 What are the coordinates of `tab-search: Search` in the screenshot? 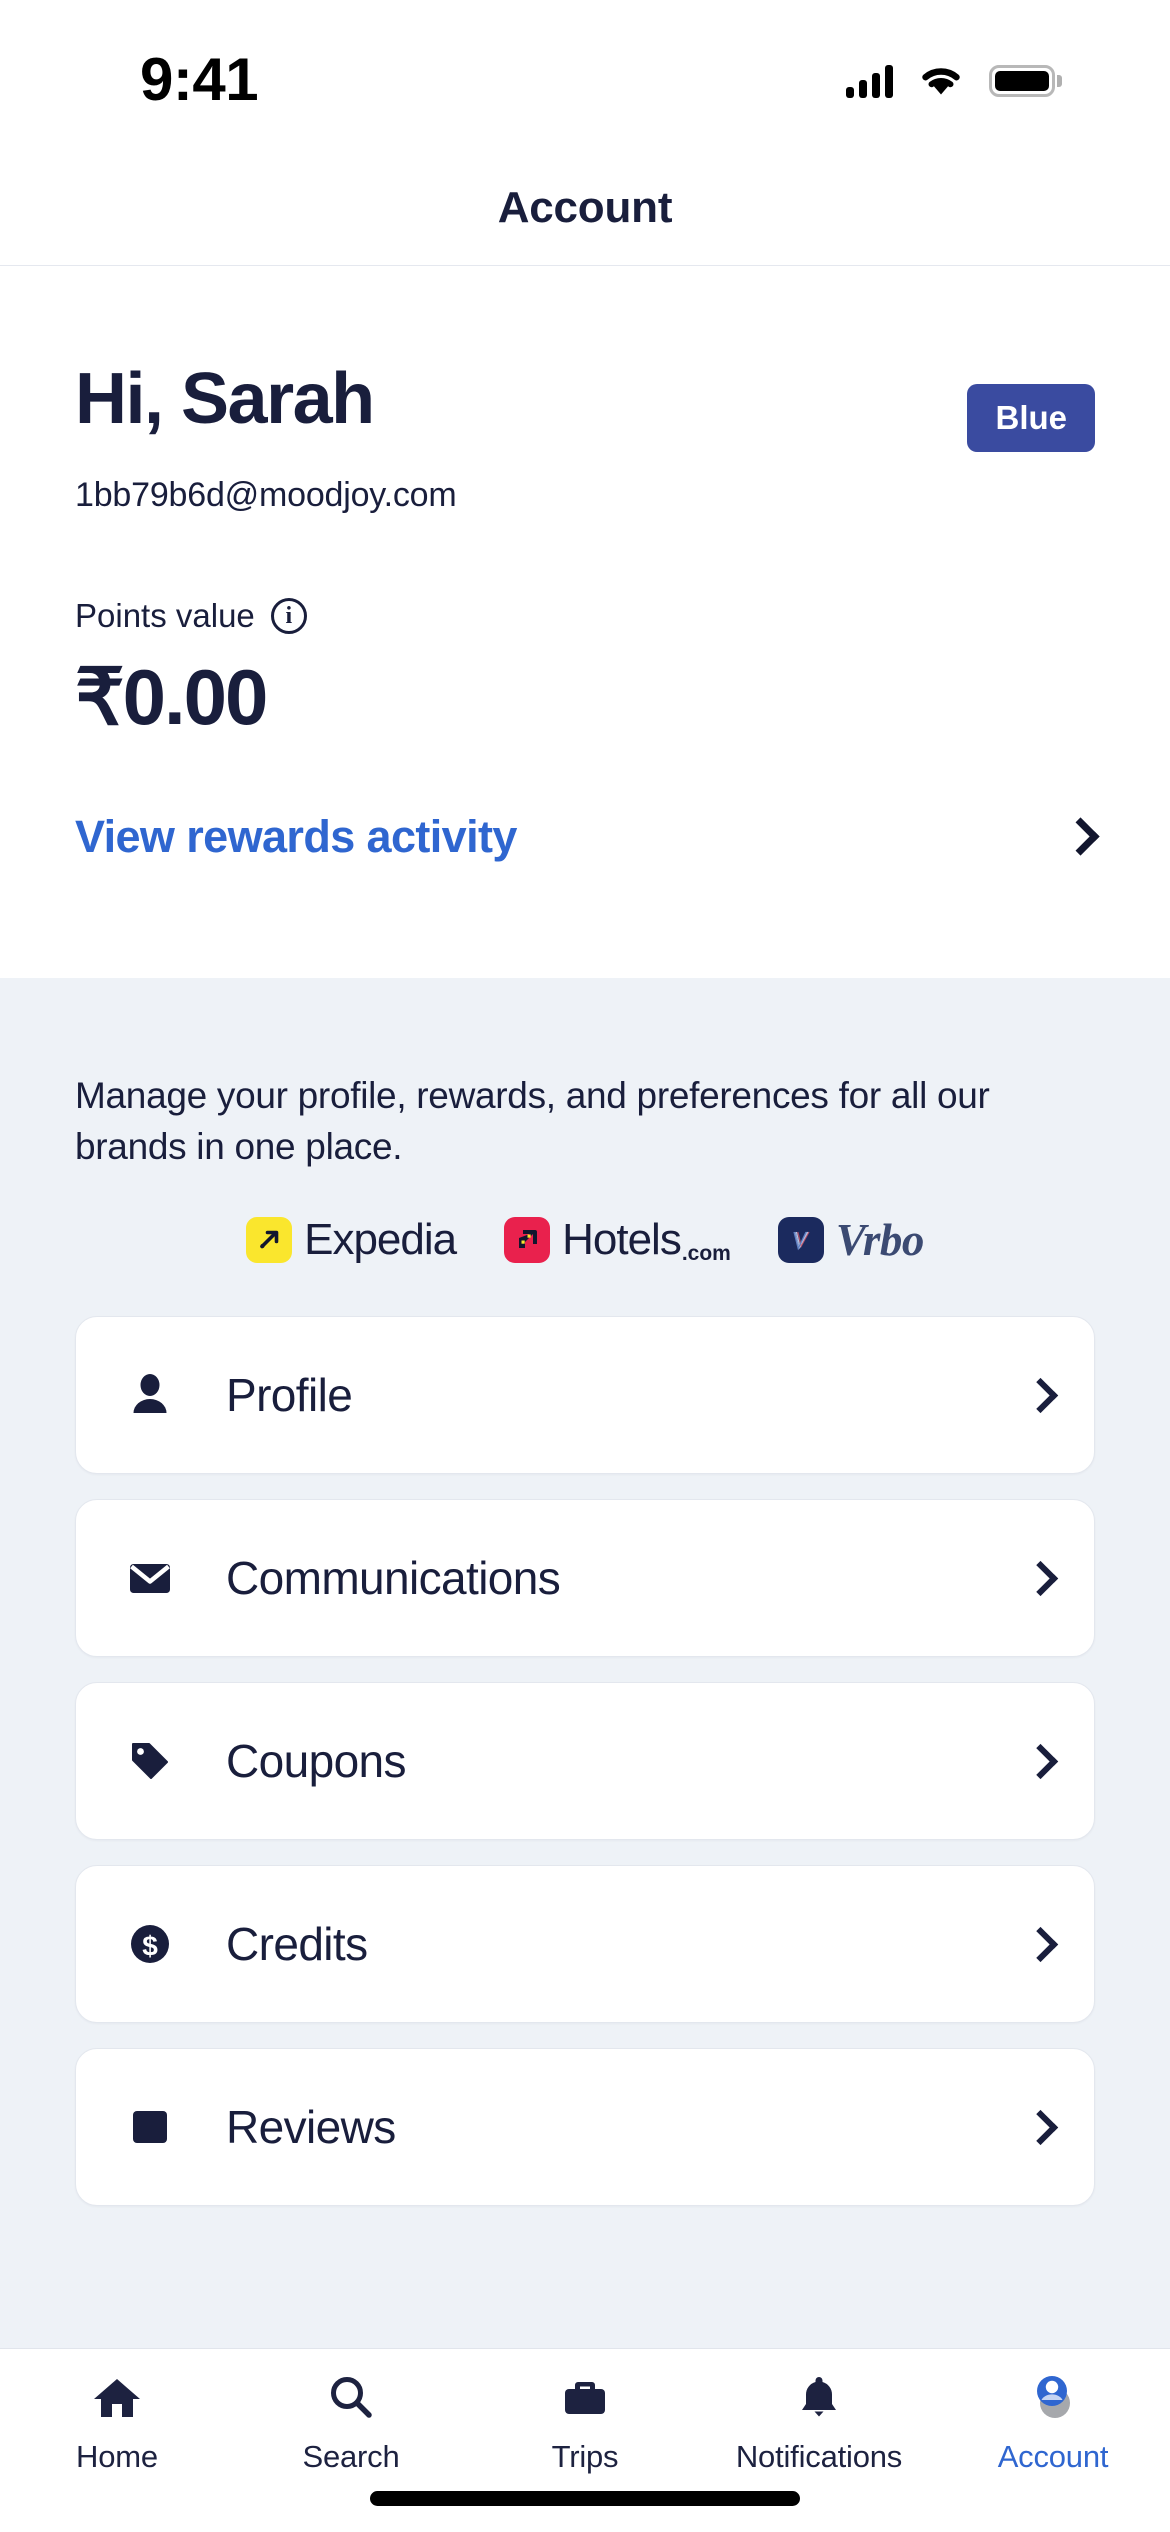 It's located at (351, 2423).